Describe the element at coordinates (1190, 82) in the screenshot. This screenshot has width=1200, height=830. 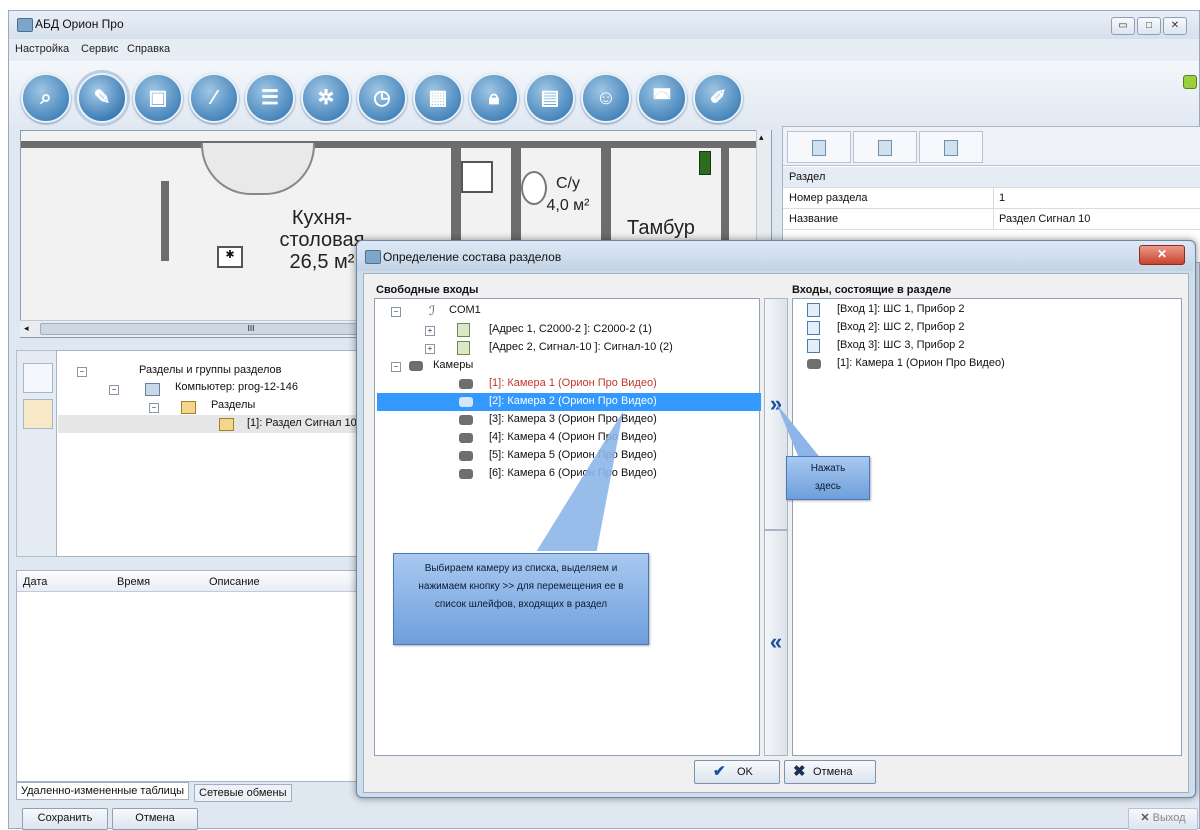
I see `status-indicator-icon` at that location.